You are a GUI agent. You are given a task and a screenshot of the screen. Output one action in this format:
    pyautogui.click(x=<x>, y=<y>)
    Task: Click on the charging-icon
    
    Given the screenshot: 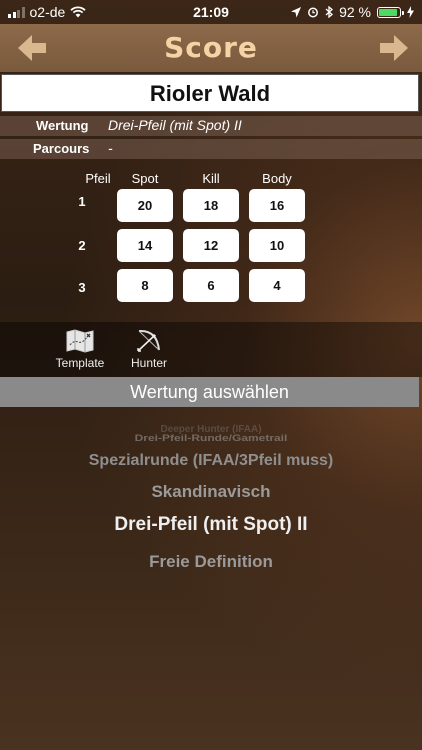 What is the action you would take?
    pyautogui.click(x=410, y=12)
    